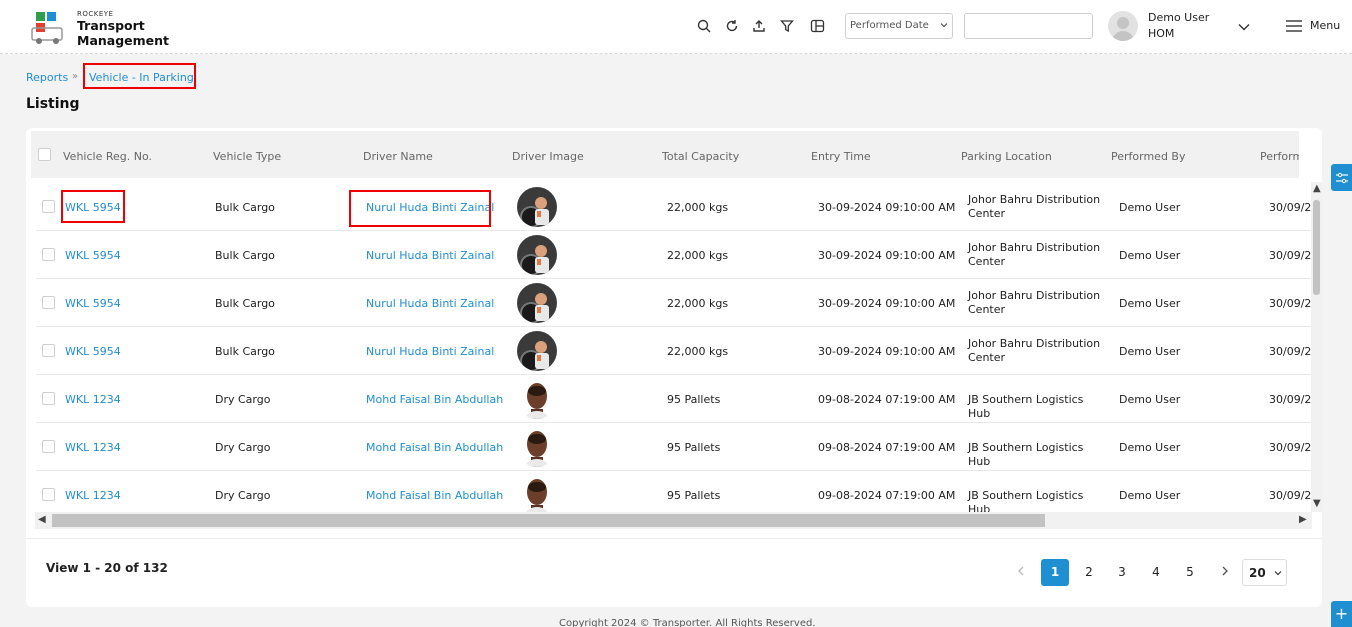  Describe the element at coordinates (841, 156) in the screenshot. I see `column-header: Entry Time` at that location.